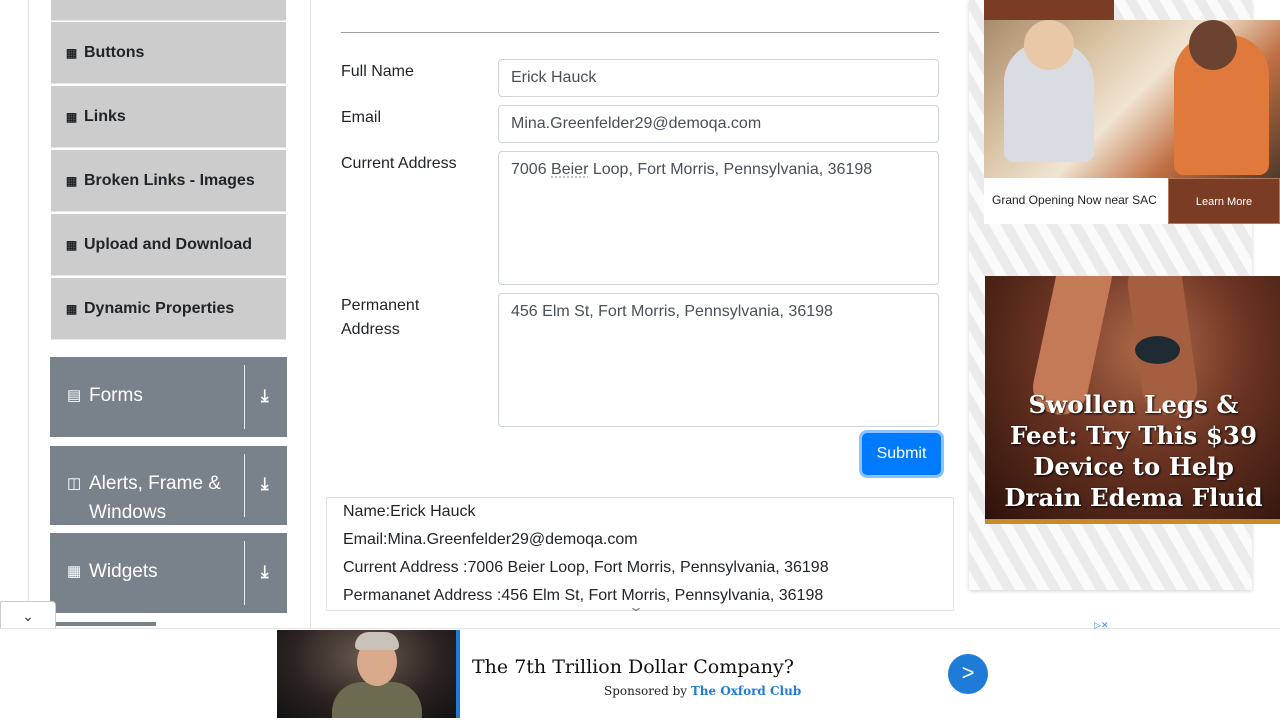  What do you see at coordinates (106, 624) in the screenshot?
I see `sidebar-scroll-remnant` at bounding box center [106, 624].